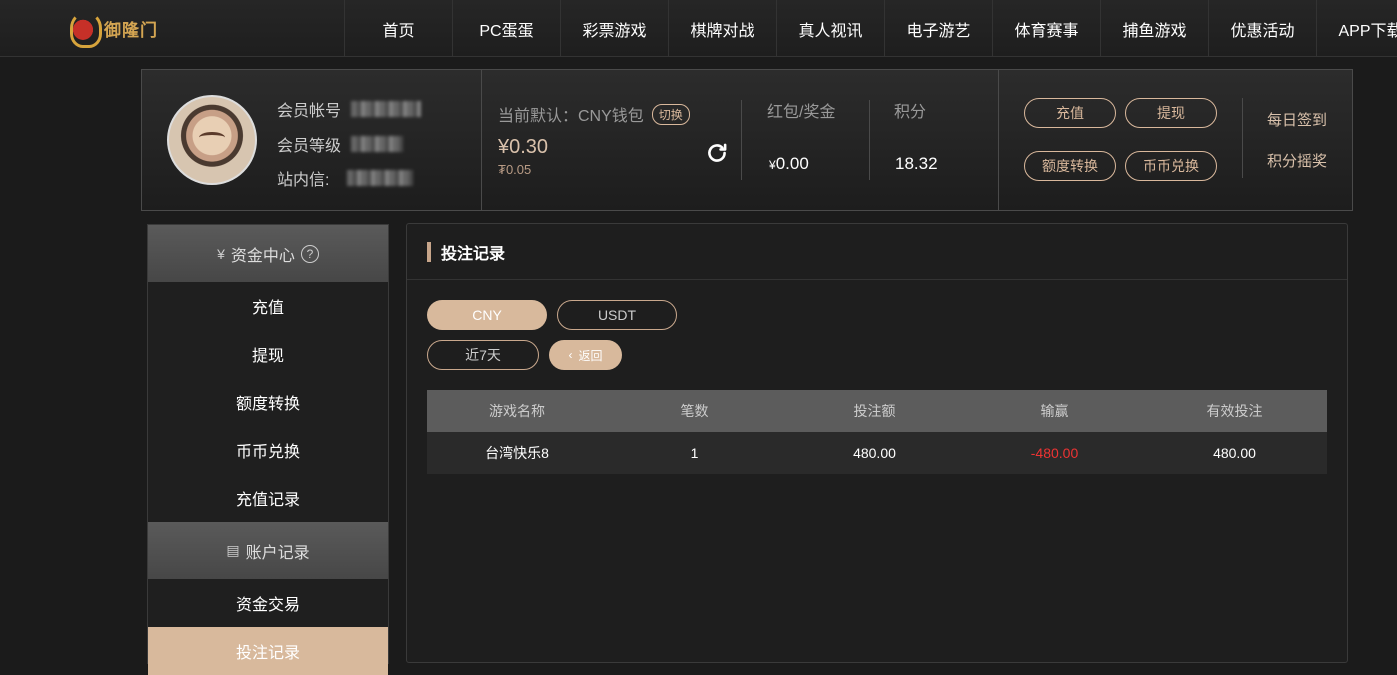 Image resolution: width=1397 pixels, height=675 pixels. I want to click on sidebar-item-bet-records: 投注记录, so click(268, 651).